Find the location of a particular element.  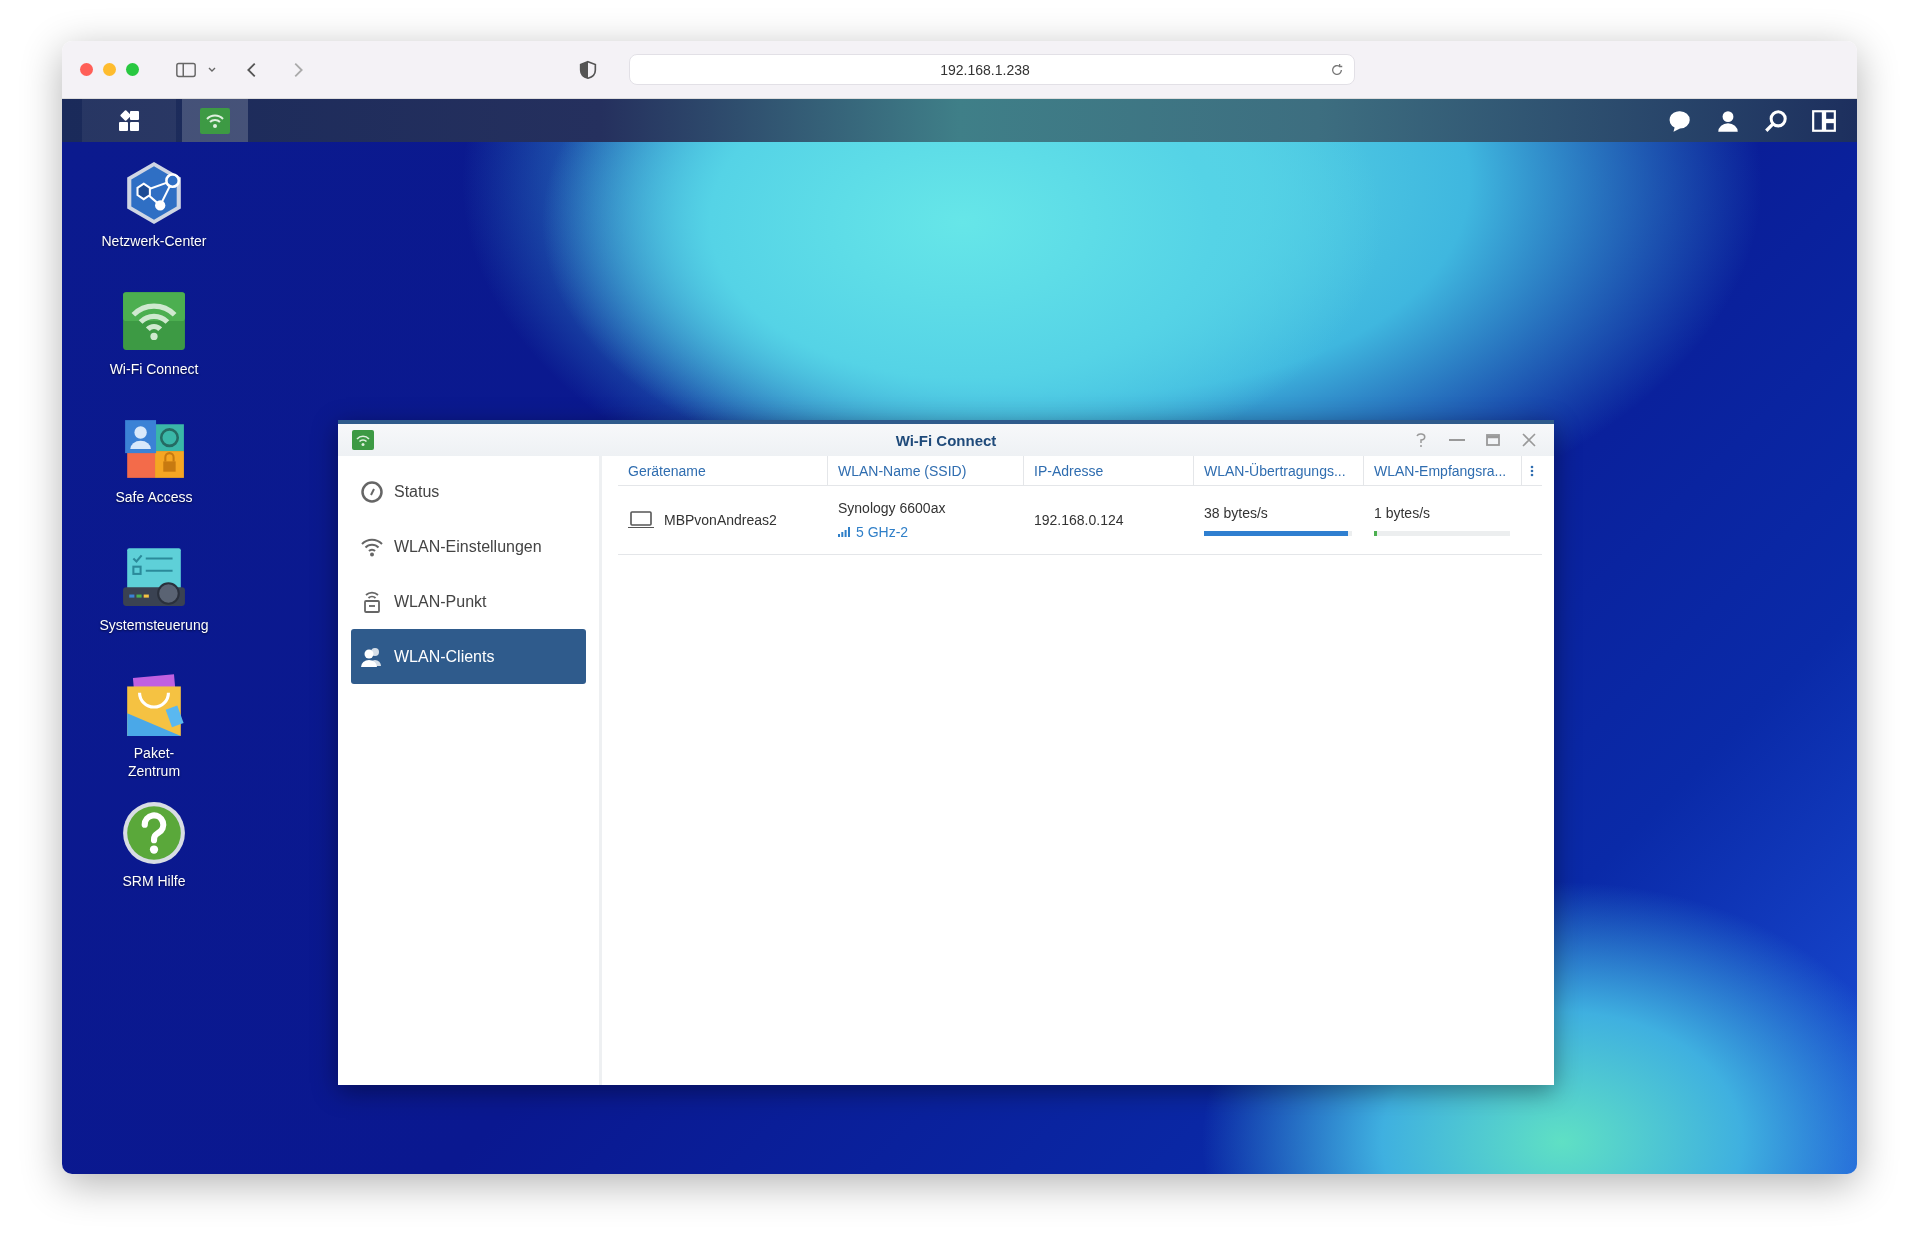

reload-icon is located at coordinates (1337, 69).